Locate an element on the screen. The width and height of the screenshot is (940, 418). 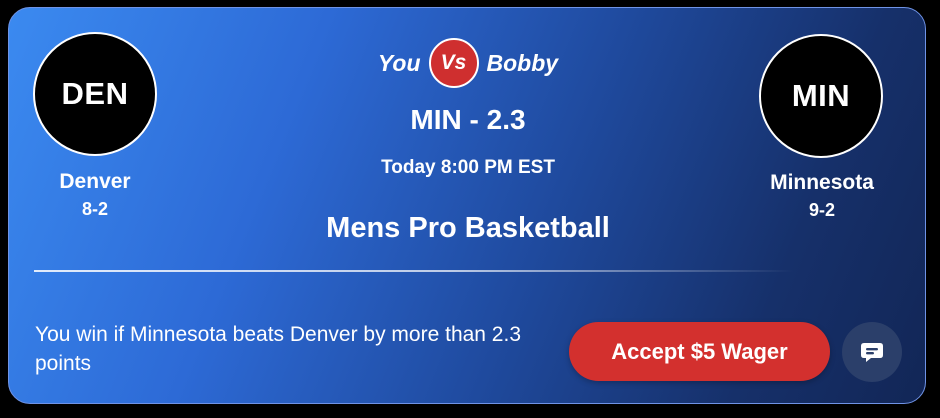
matchup-header: You Vs Bobby is located at coordinates (467, 63).